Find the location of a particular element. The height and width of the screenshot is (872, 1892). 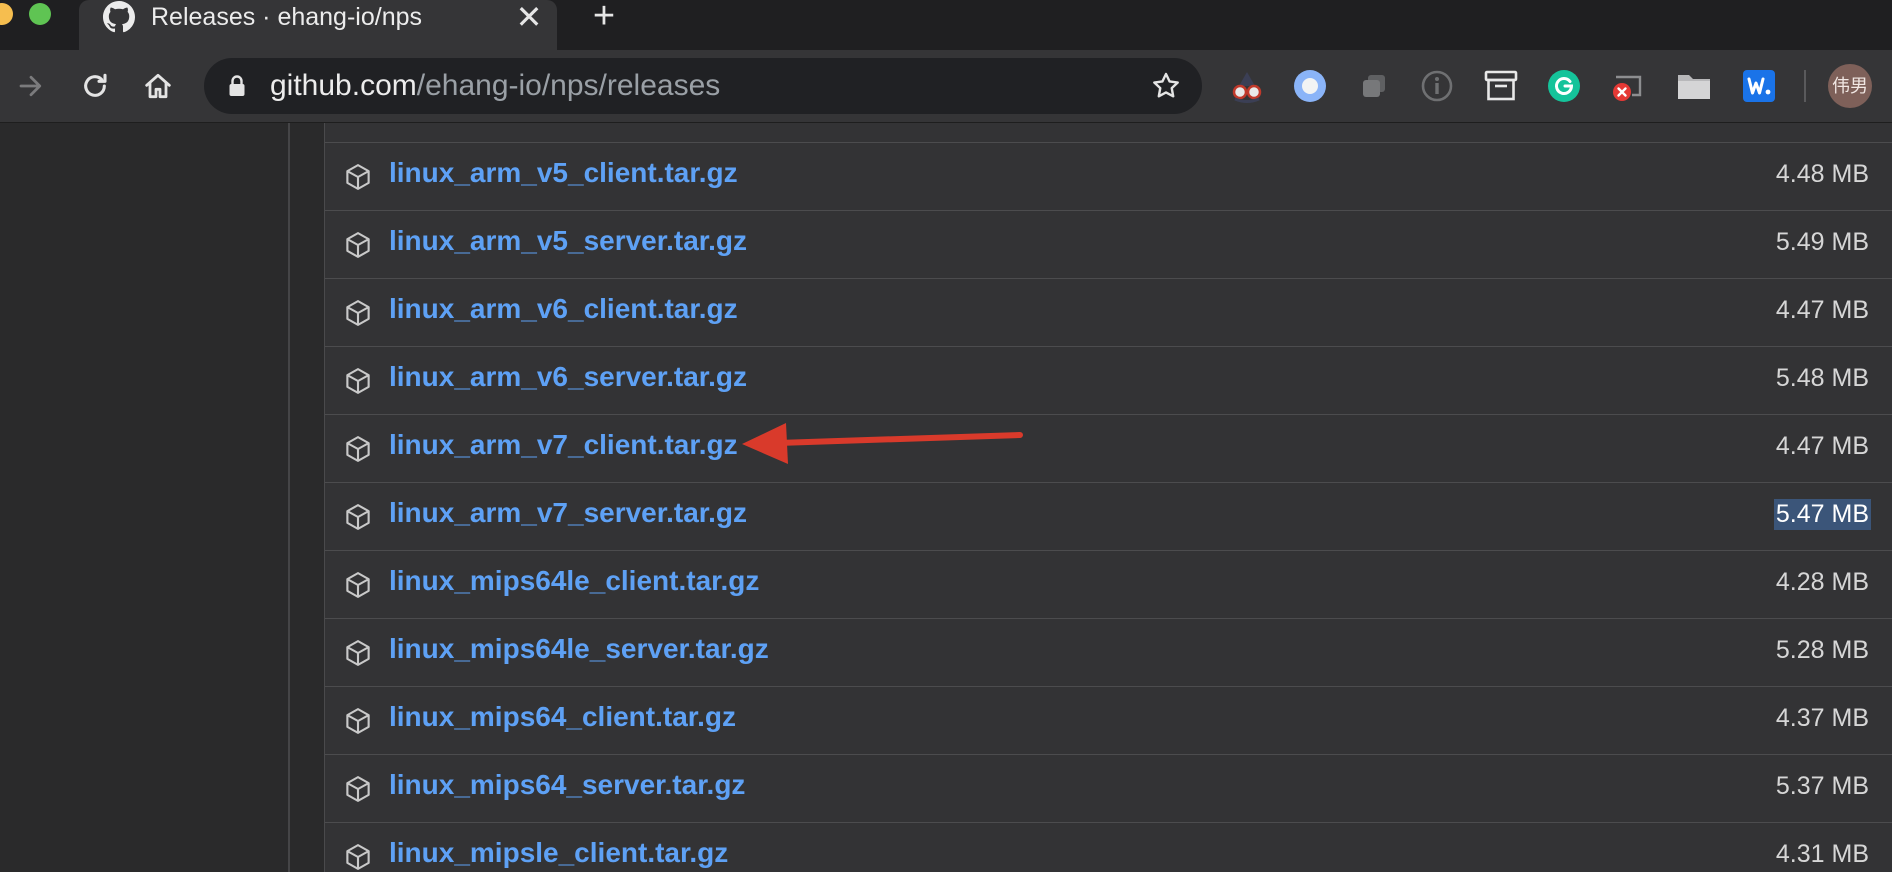

asset-download-link: linux_arm_v6_server.tar.gz is located at coordinates (568, 377).